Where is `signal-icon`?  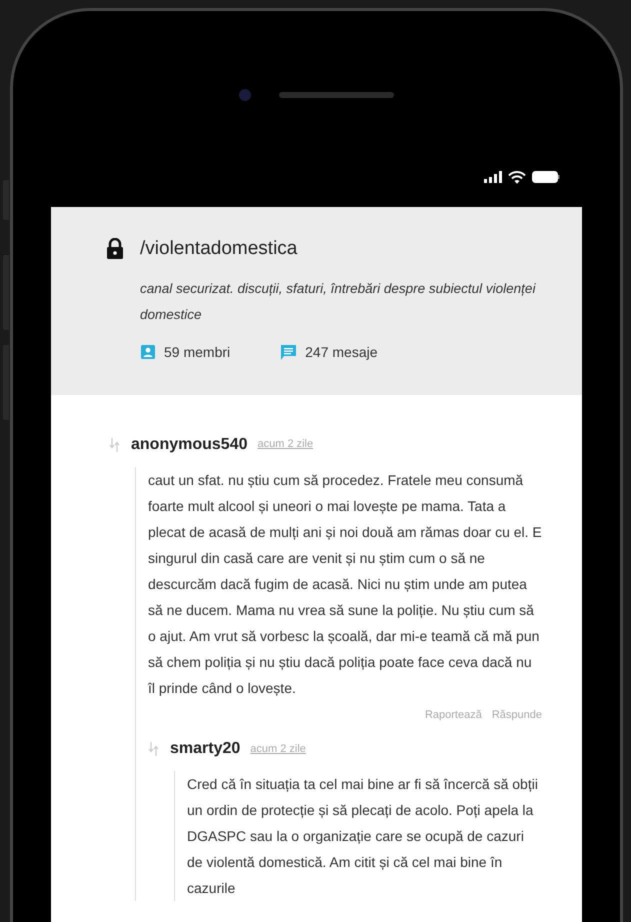 signal-icon is located at coordinates (493, 177).